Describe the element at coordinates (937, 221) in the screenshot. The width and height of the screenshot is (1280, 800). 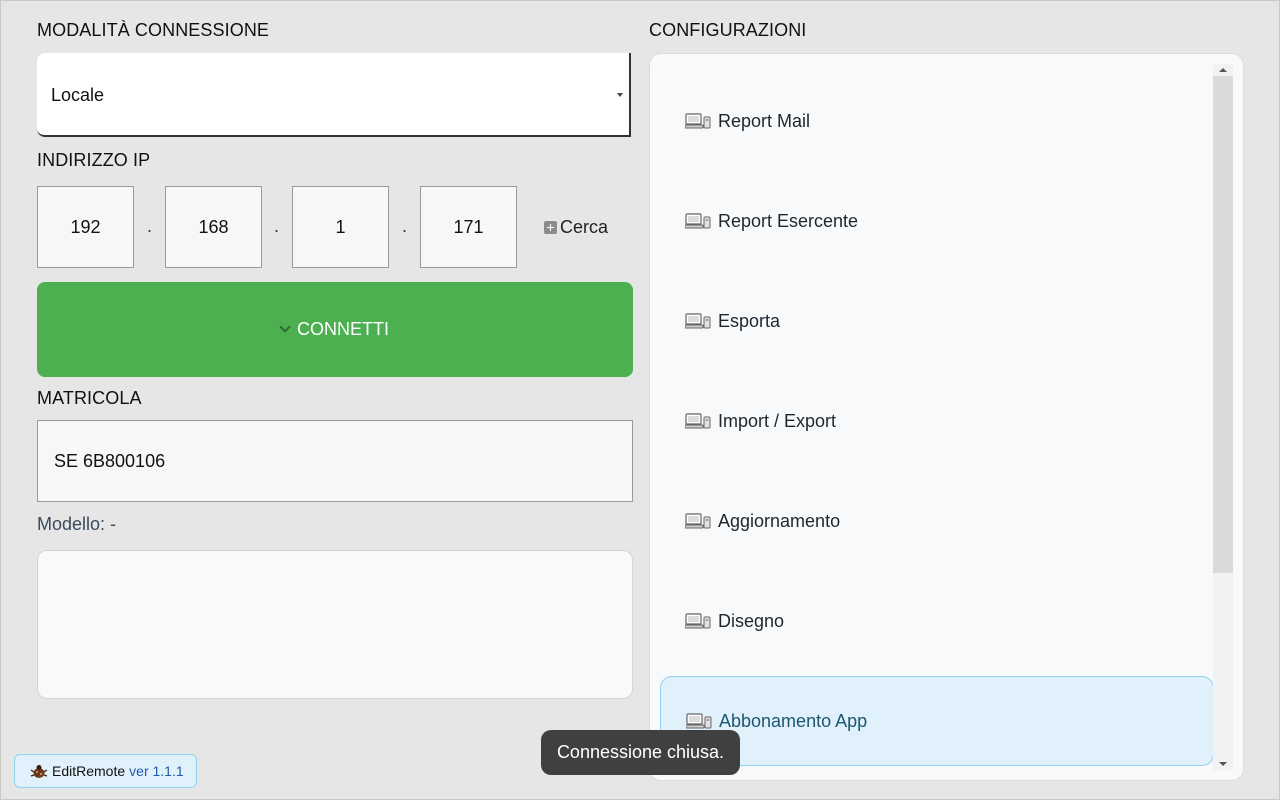
I see `config-item: Report Esercente` at that location.